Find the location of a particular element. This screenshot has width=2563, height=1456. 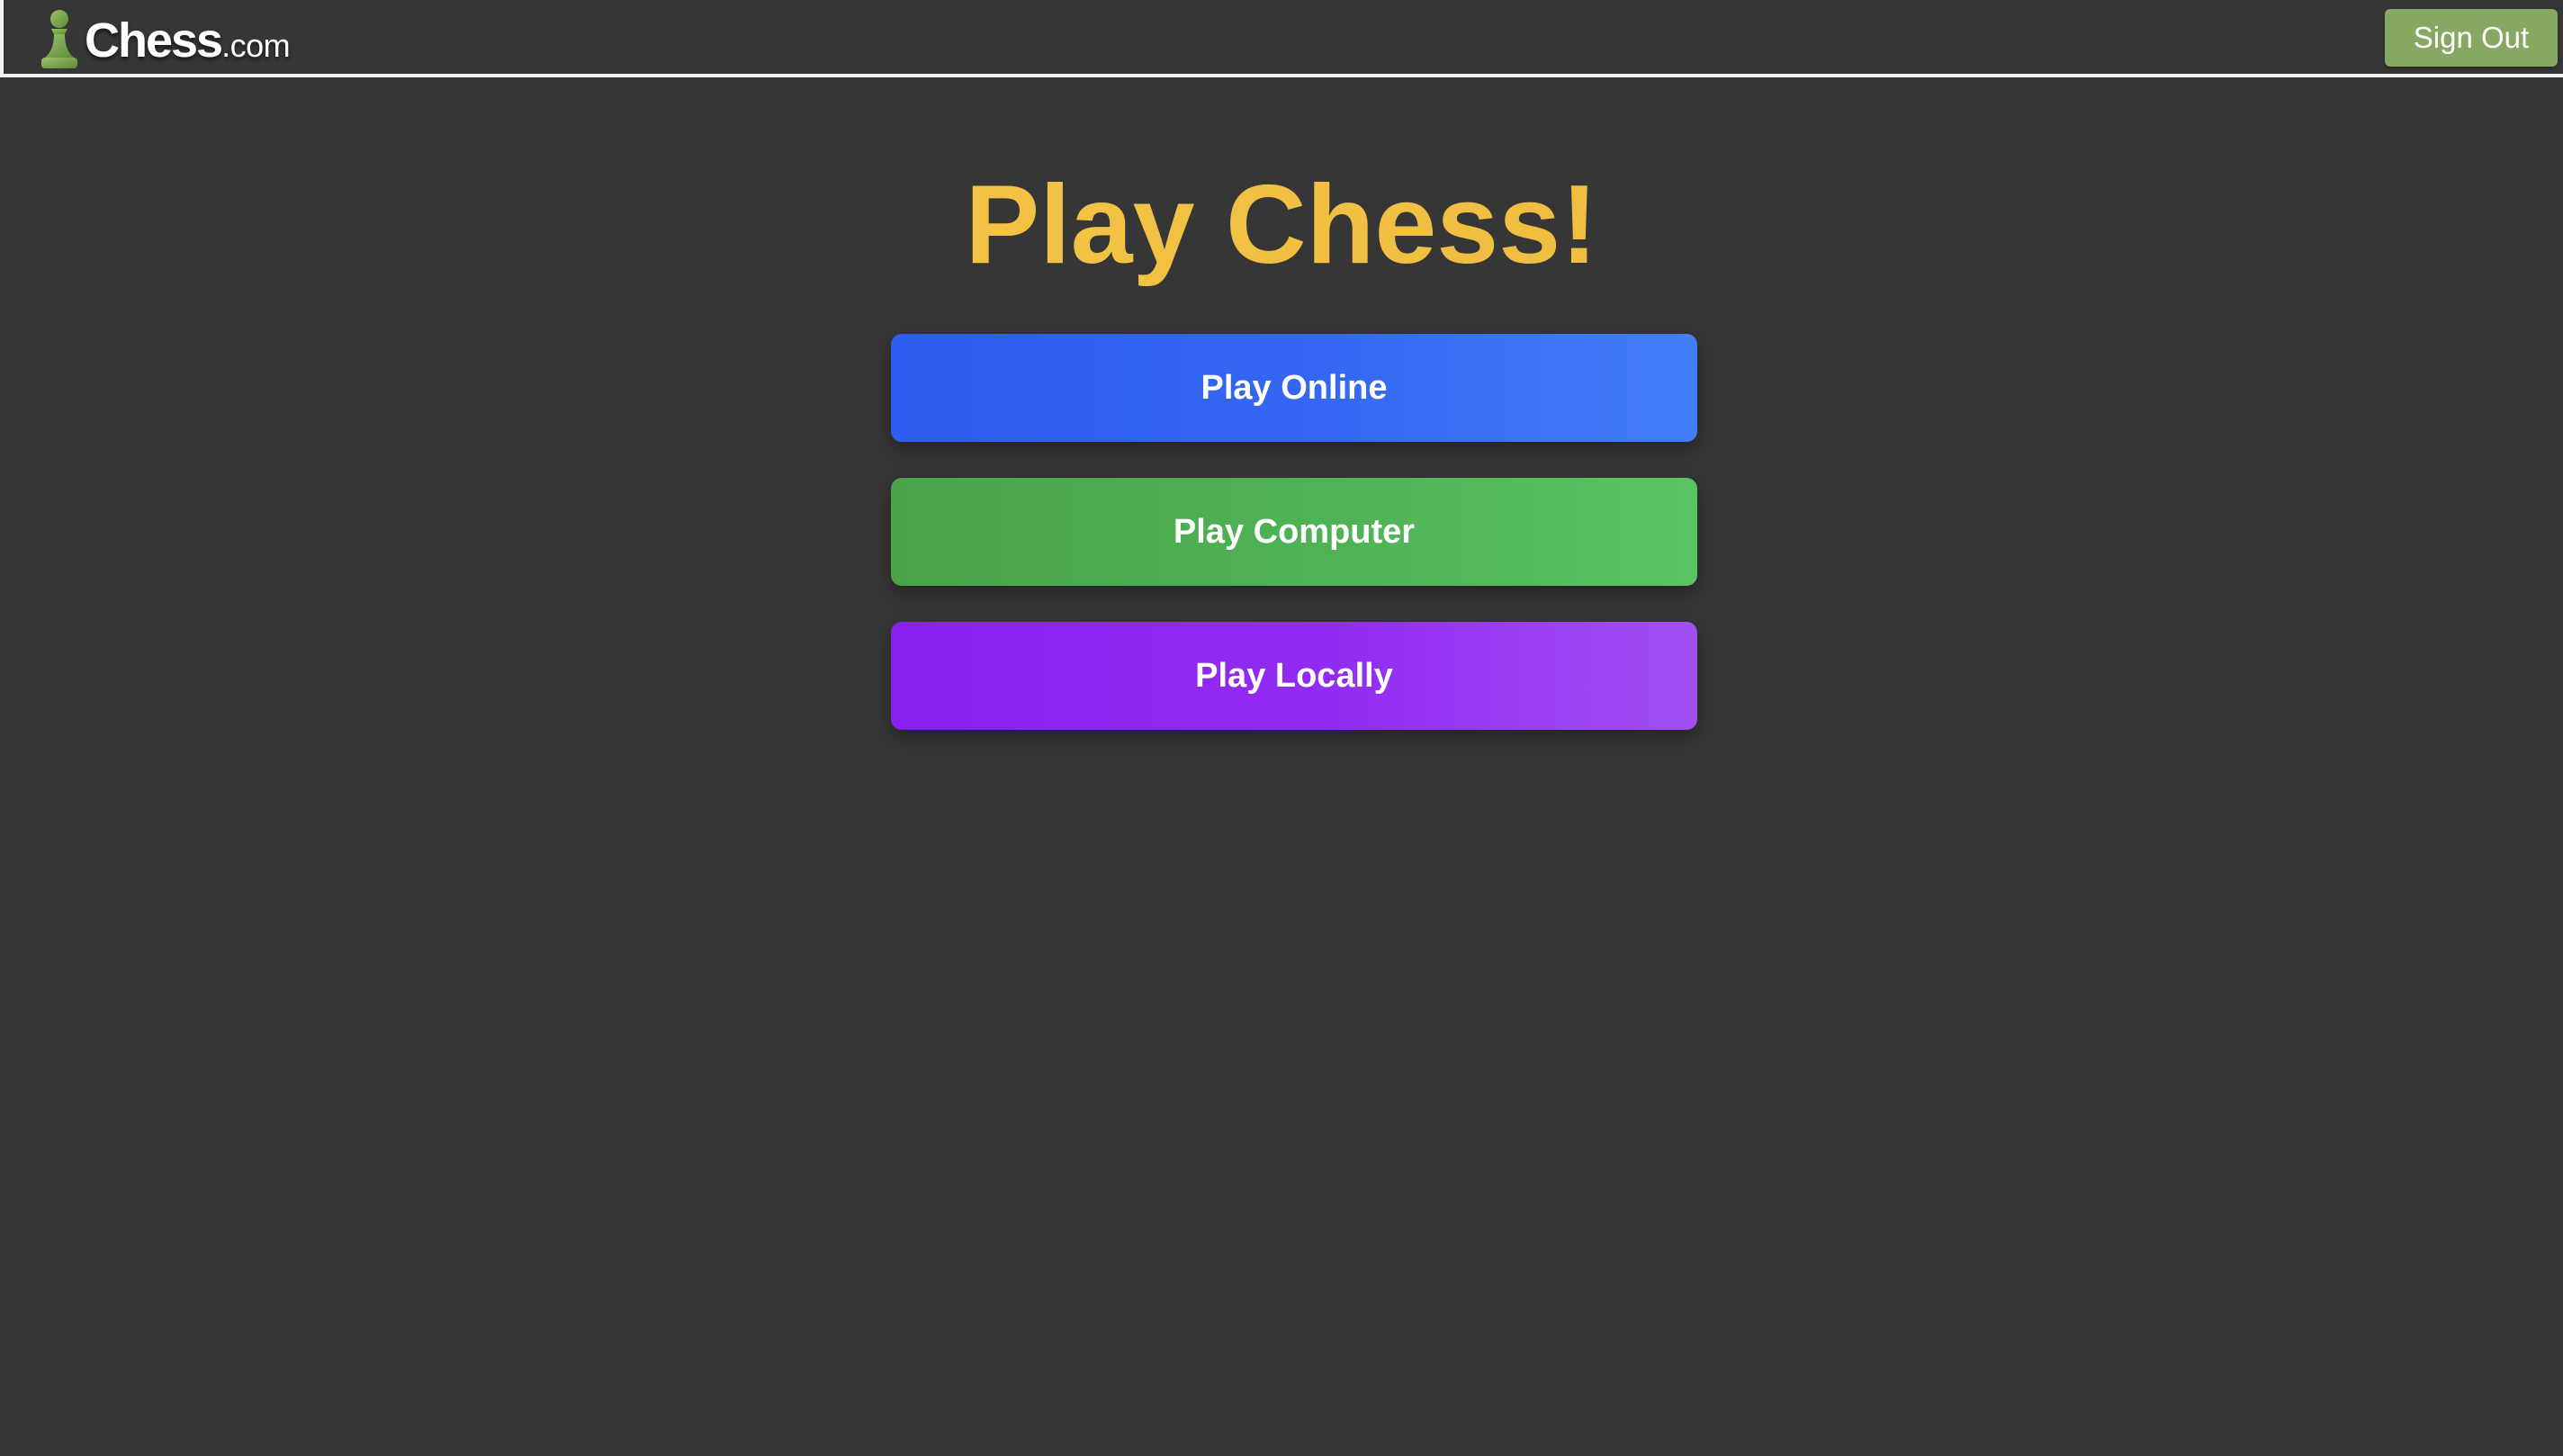

logo-name: Chess is located at coordinates (154, 40).